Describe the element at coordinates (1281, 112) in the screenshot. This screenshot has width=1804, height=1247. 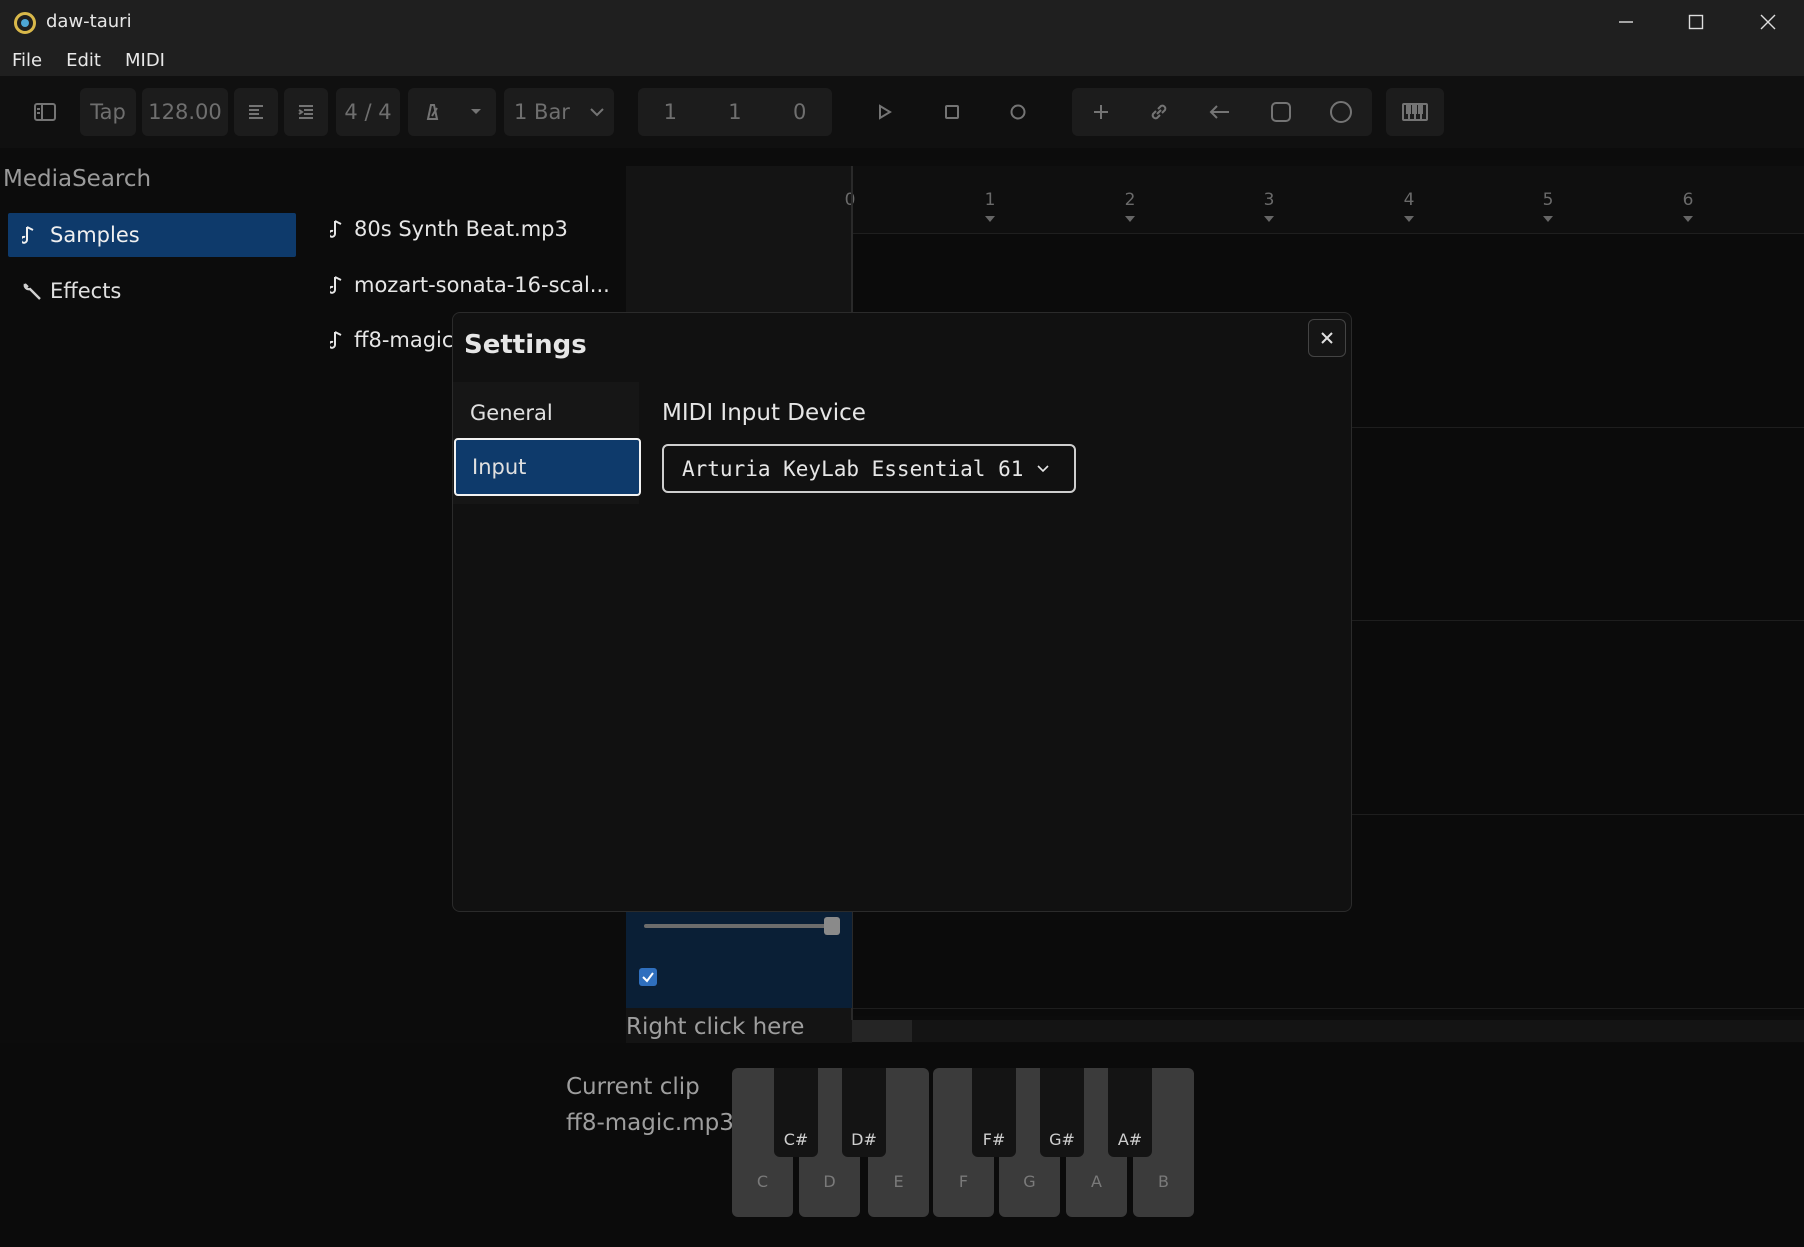
I see `square-icon` at that location.